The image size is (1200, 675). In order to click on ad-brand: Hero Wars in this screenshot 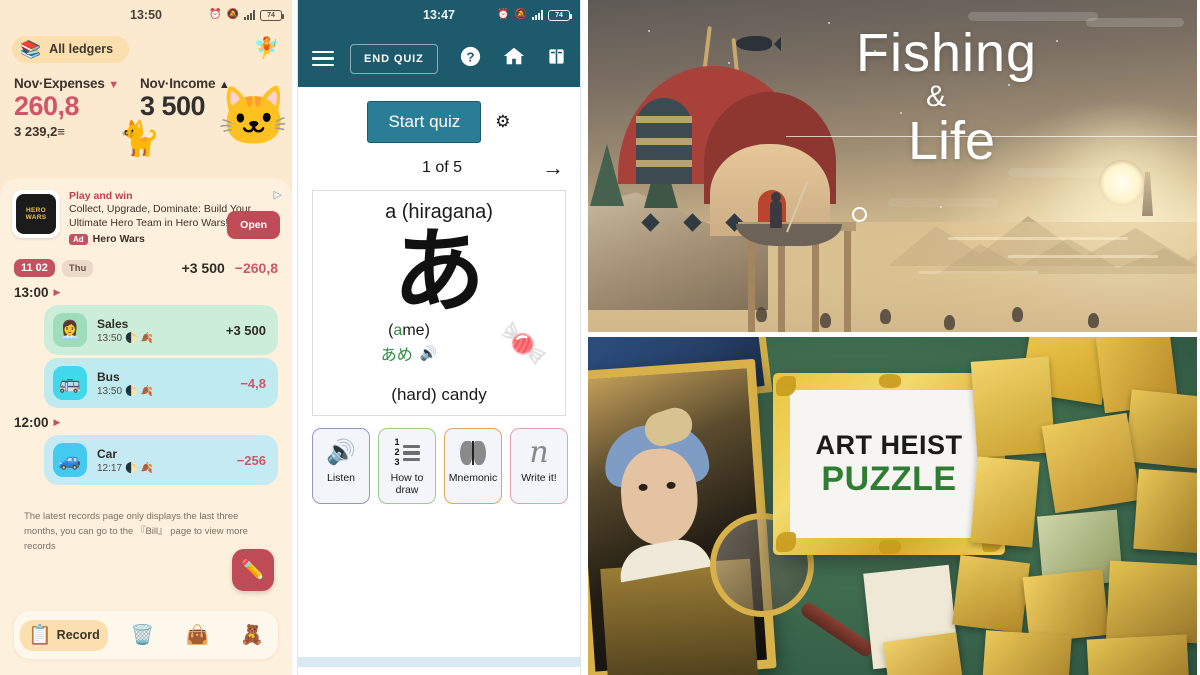, I will do `click(118, 239)`.